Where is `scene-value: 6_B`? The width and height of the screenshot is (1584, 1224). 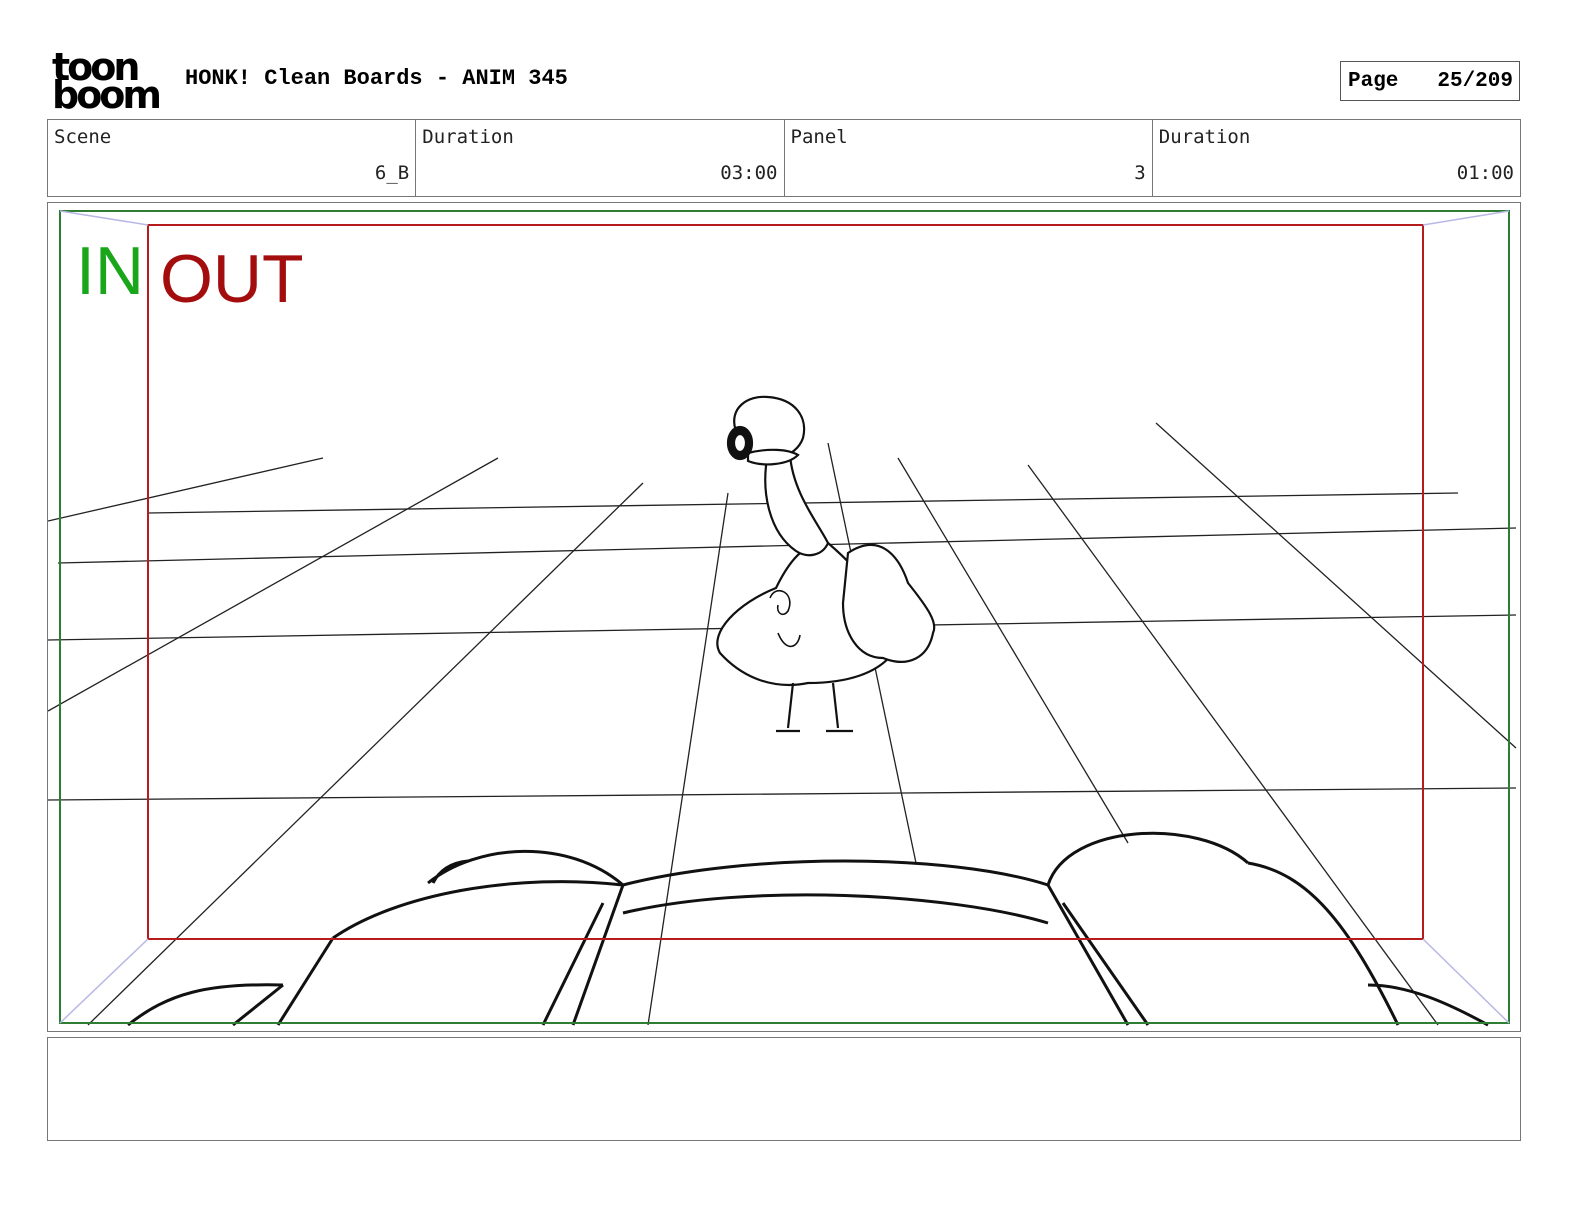
scene-value: 6_B is located at coordinates (392, 173).